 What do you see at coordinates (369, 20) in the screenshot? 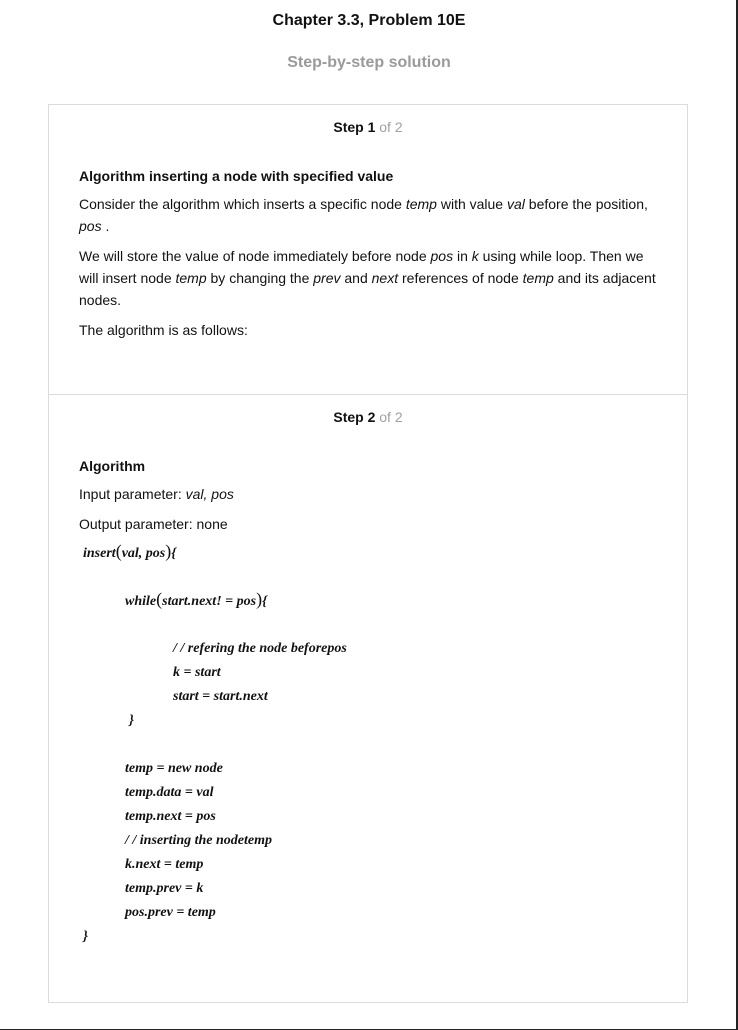
I see `page-title: Chapter 3.3, Problem 10E` at bounding box center [369, 20].